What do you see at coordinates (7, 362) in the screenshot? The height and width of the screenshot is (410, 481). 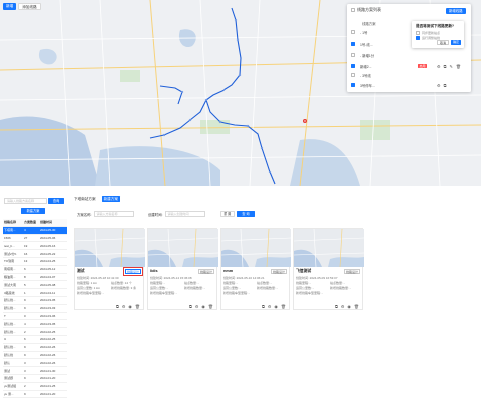 I see `line-name-cell: 默认` at bounding box center [7, 362].